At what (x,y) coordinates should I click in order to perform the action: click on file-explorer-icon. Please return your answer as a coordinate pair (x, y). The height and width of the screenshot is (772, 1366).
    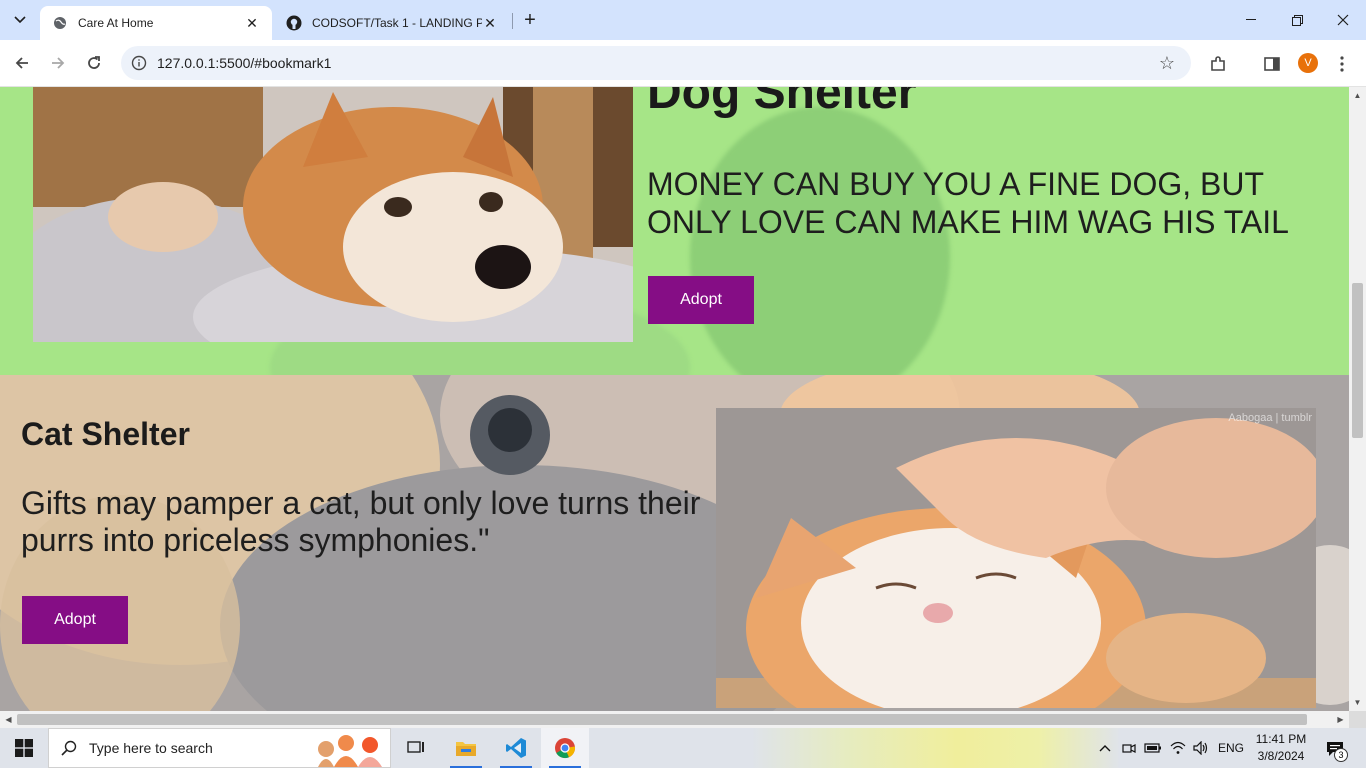
    Looking at the image, I should click on (466, 748).